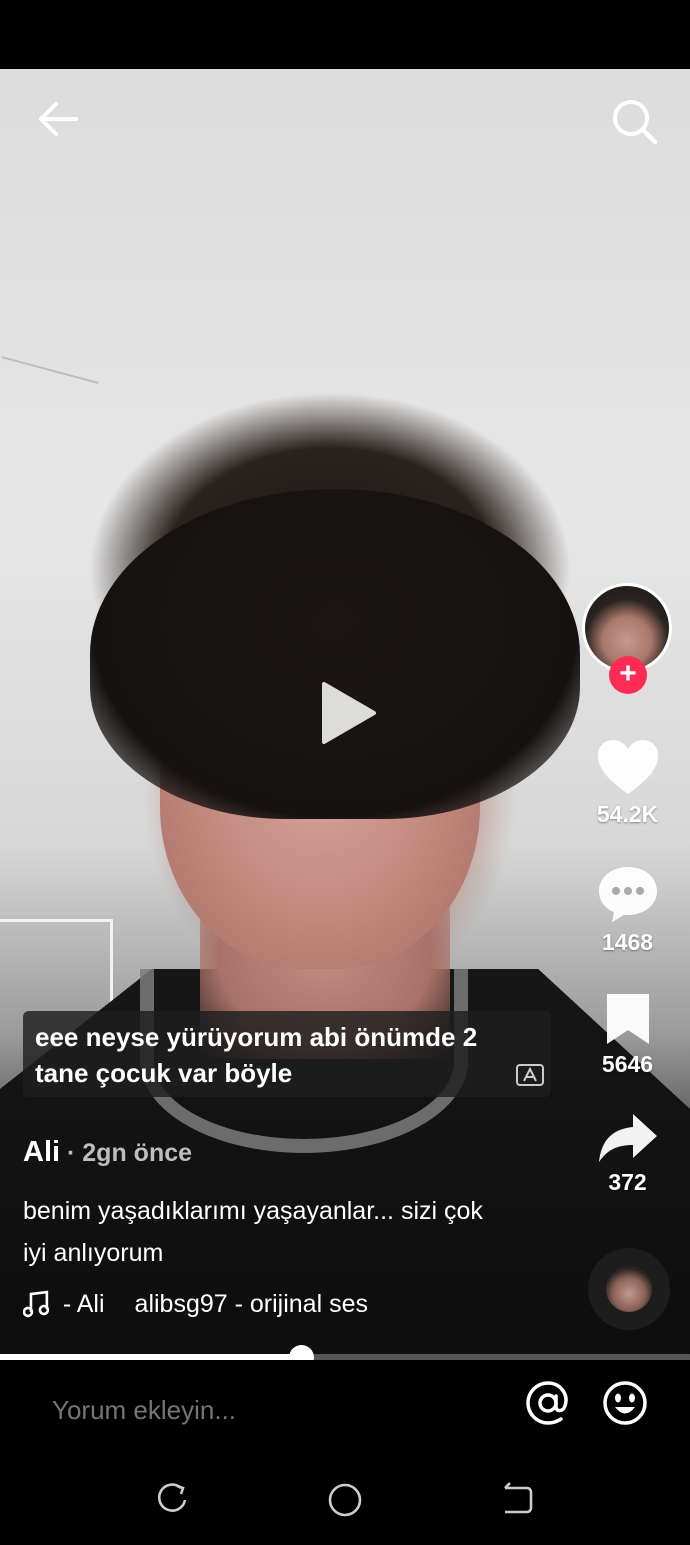 The width and height of the screenshot is (690, 1545). I want to click on save-count: 5646, so click(627, 1064).